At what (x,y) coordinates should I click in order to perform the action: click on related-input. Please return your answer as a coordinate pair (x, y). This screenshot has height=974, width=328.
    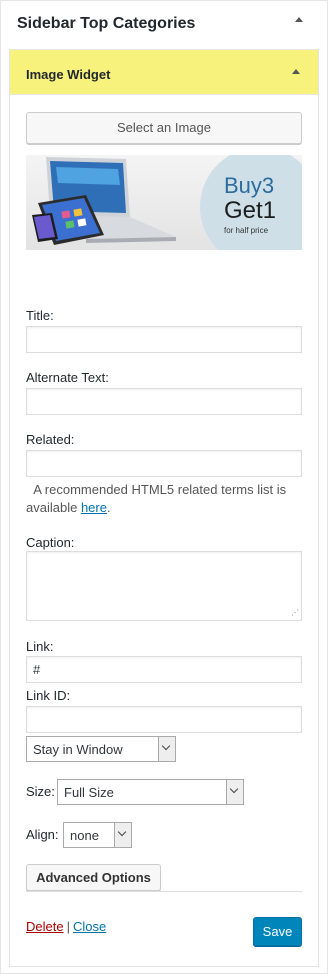
    Looking at the image, I should click on (164, 463).